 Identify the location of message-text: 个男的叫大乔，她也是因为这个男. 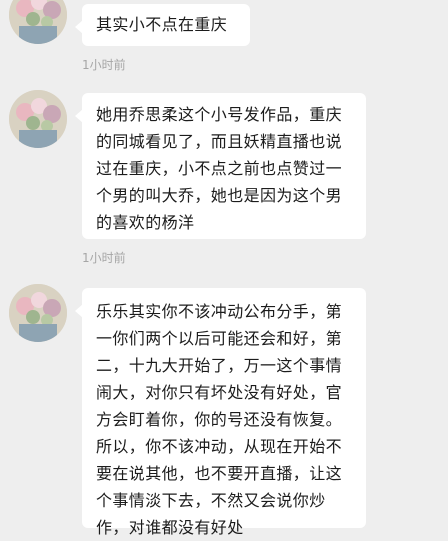
(219, 195).